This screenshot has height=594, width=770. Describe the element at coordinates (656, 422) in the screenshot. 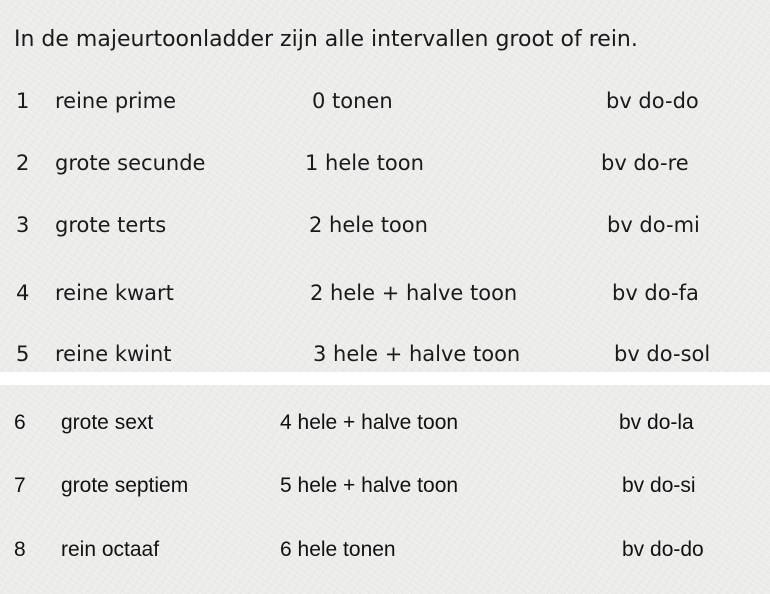

I see `interval-example: bv do-la` at that location.